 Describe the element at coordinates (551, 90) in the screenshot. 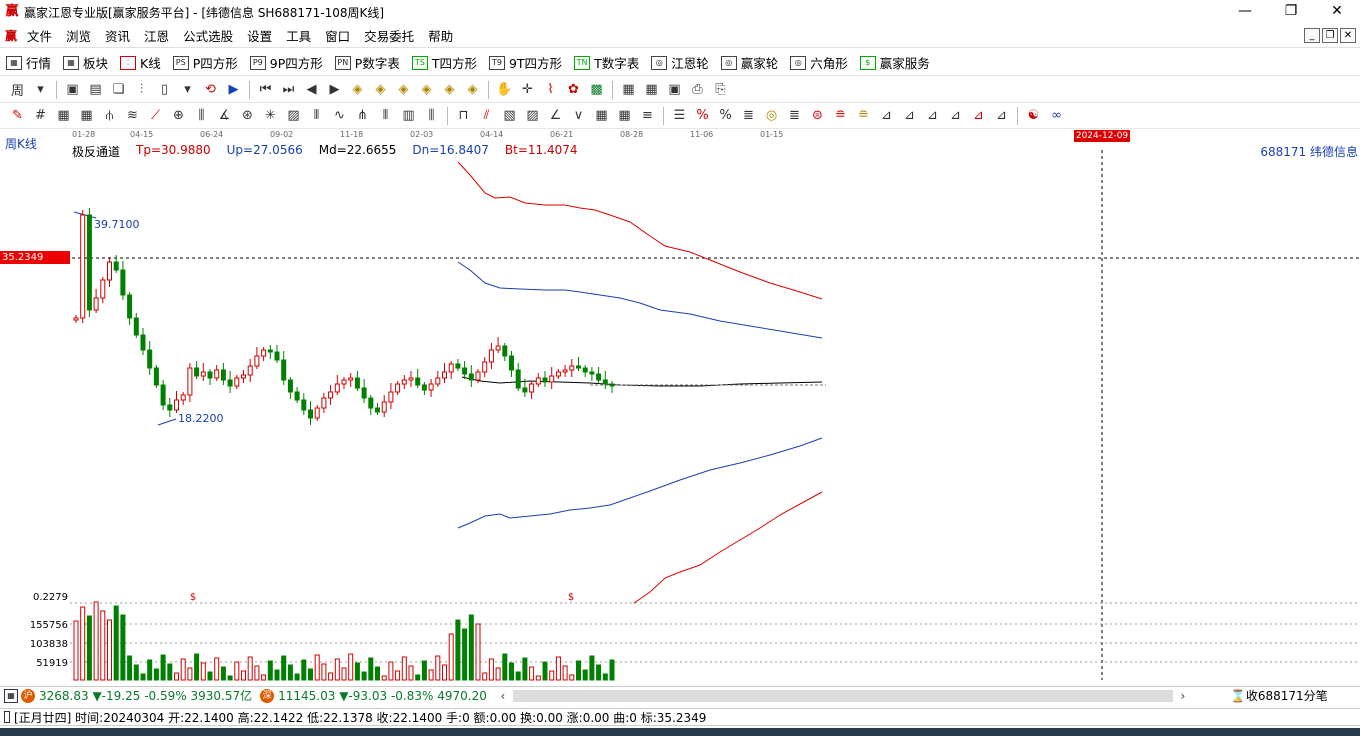

I see `zigzag-icon: ⌇` at that location.